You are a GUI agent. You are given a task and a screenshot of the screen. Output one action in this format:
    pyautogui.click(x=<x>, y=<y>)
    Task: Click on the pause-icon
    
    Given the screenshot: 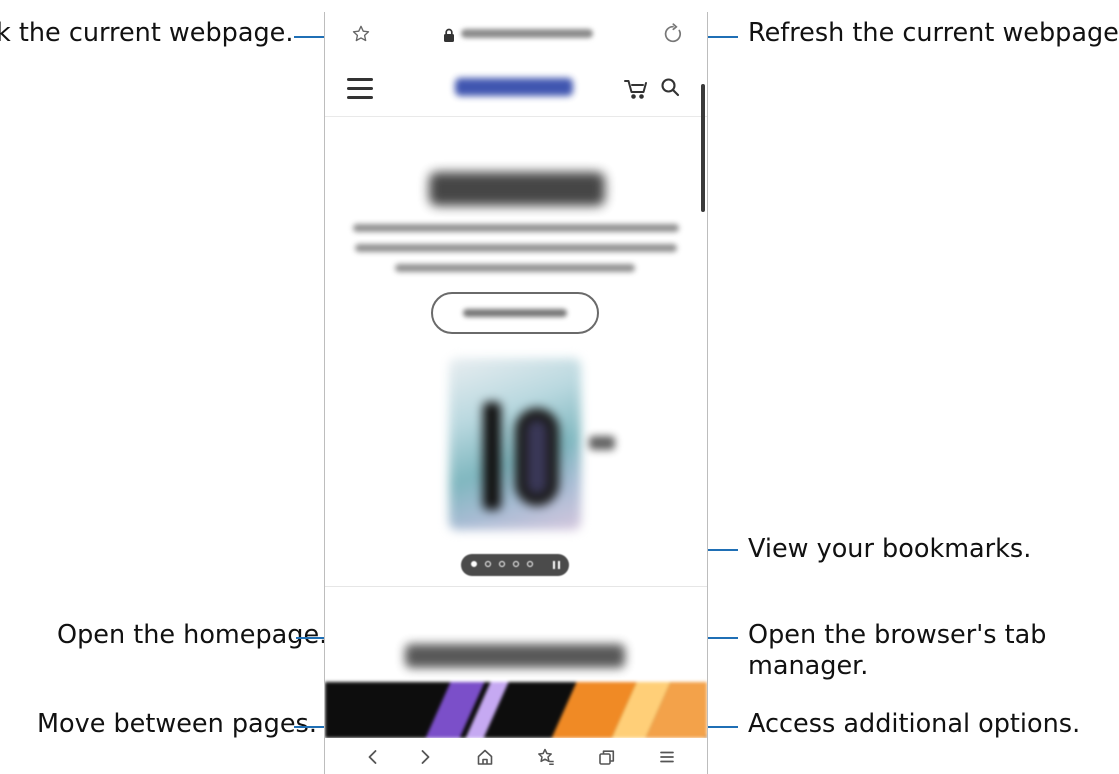 What is the action you would take?
    pyautogui.click(x=556, y=565)
    